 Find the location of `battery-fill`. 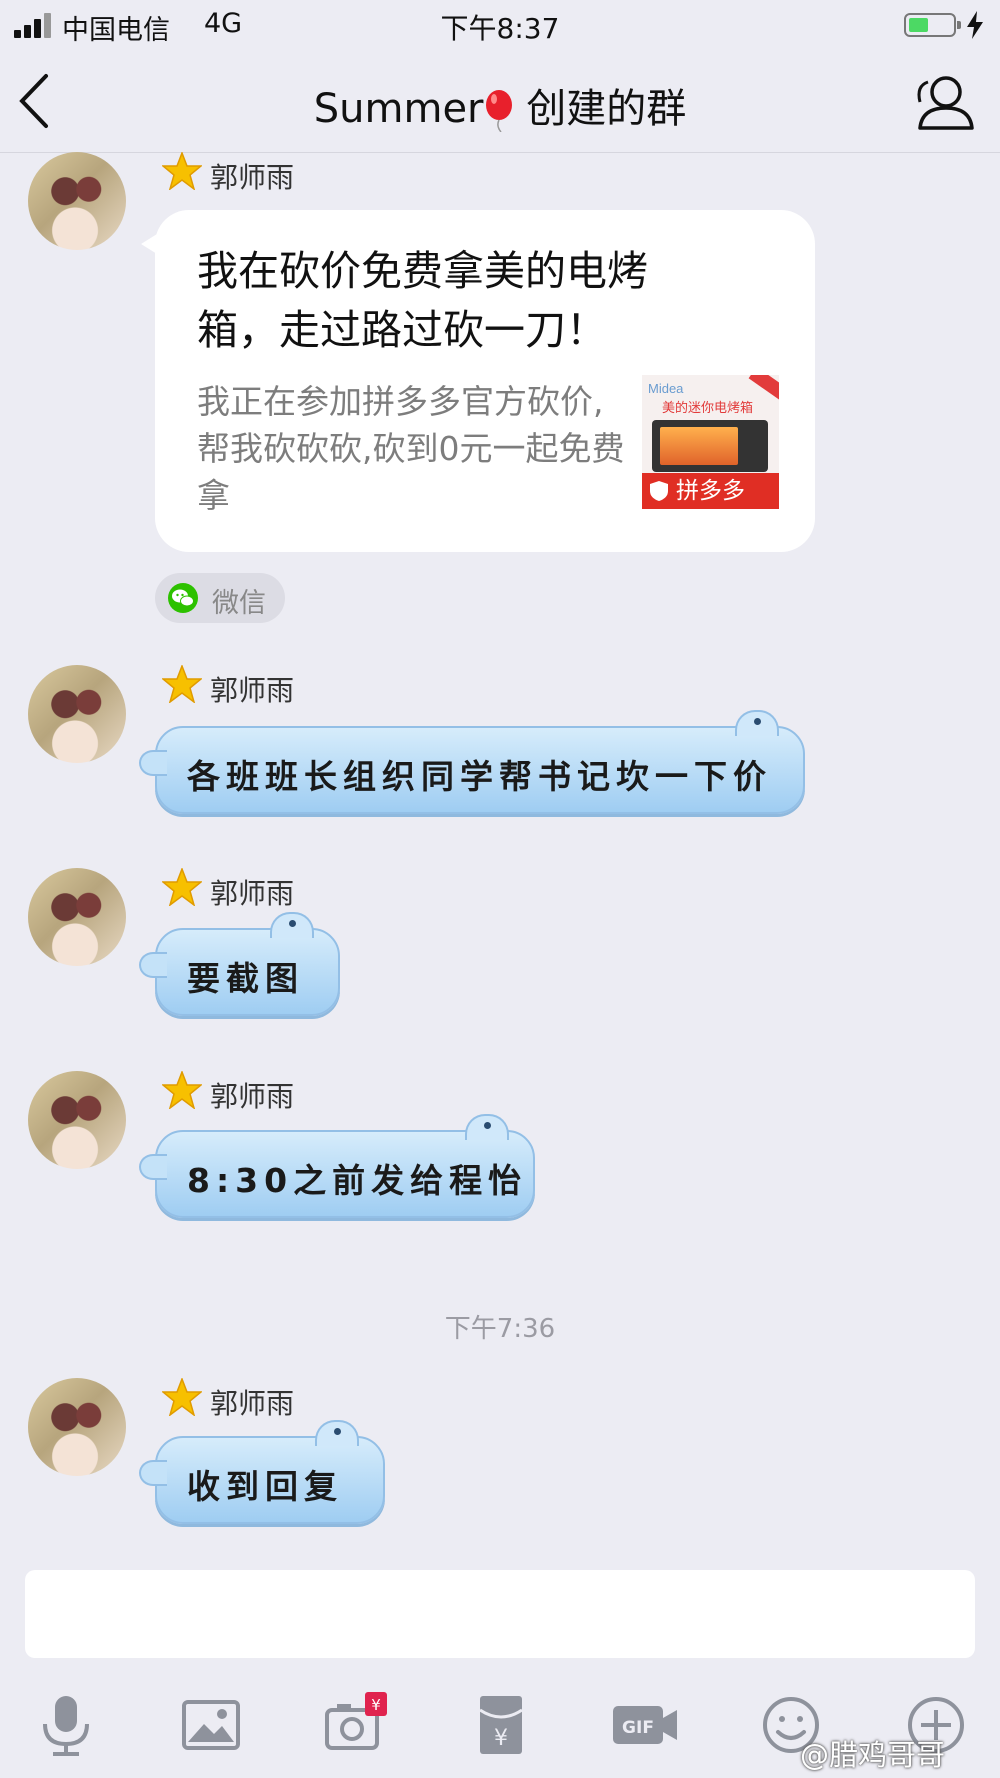

battery-fill is located at coordinates (918, 25).